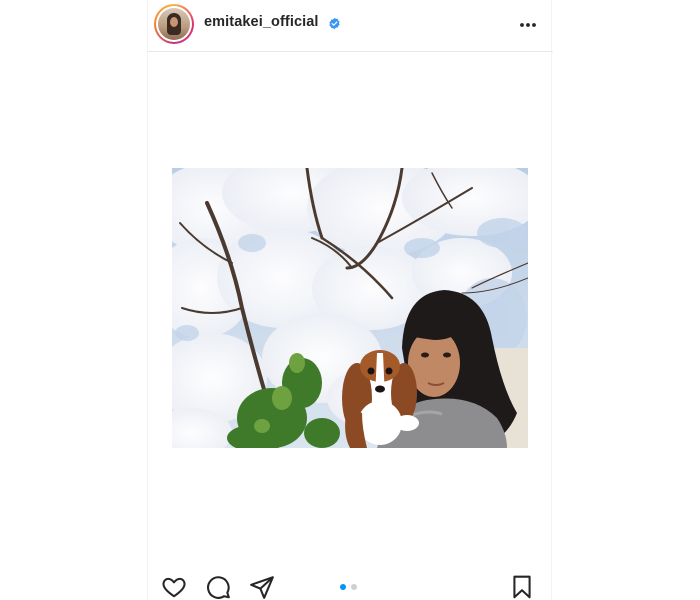 This screenshot has width=700, height=600. I want to click on share-button, so click(262, 587).